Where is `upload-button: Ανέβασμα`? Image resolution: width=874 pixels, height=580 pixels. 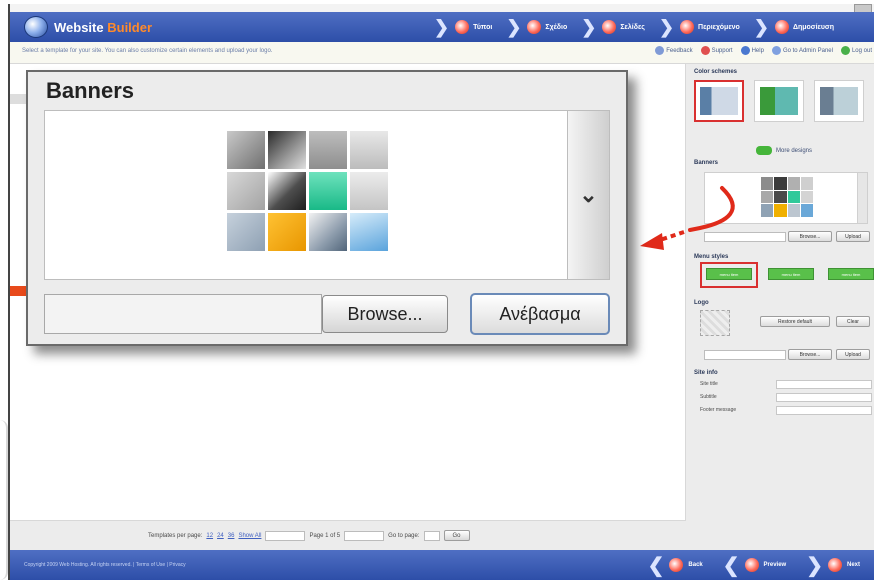 upload-button: Ανέβασμα is located at coordinates (540, 314).